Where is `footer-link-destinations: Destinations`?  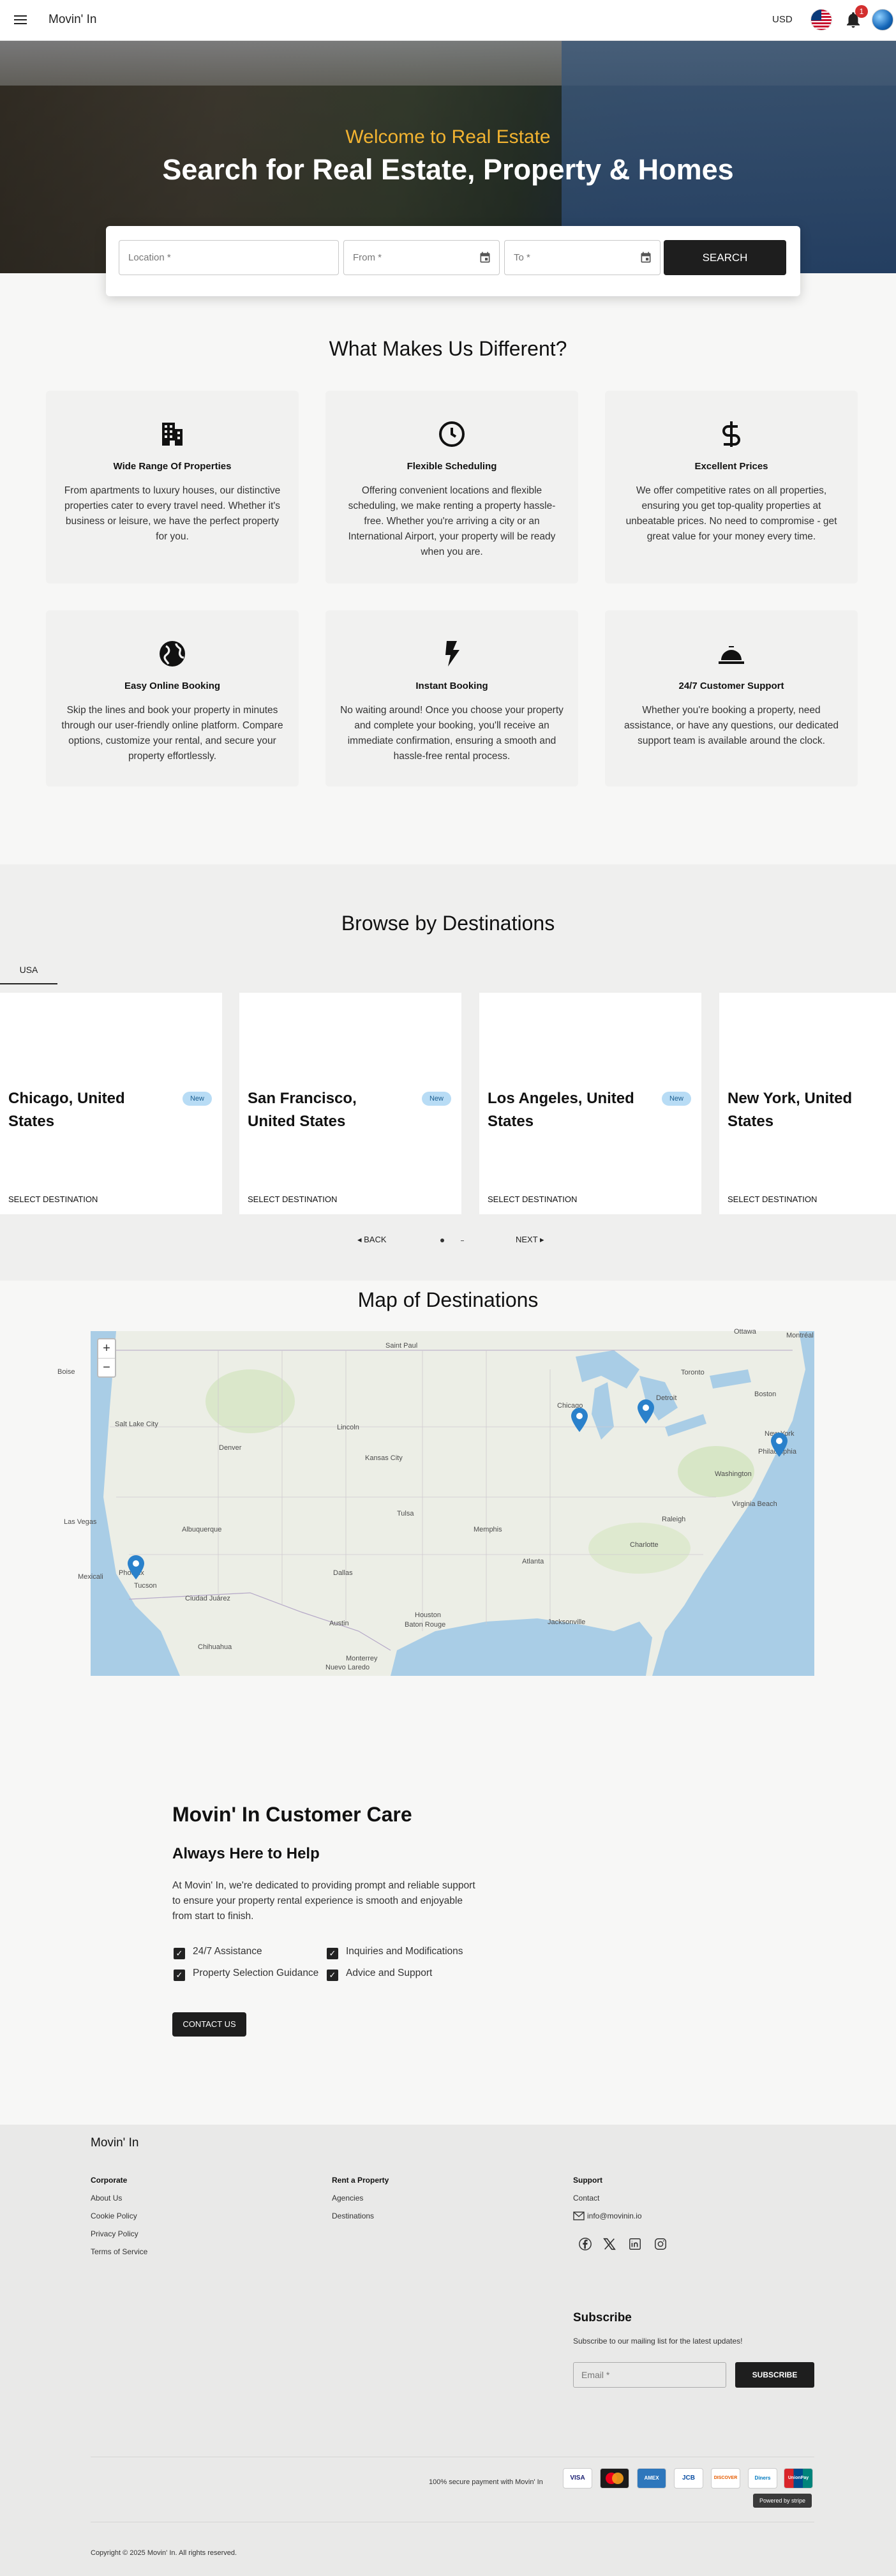
footer-link-destinations: Destinations is located at coordinates (353, 2215).